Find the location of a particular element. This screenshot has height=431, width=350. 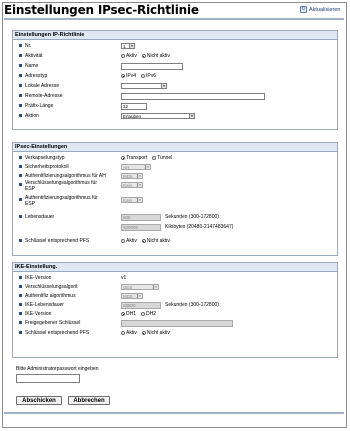

ike-lifetime-input: 28800 is located at coordinates (141, 305).